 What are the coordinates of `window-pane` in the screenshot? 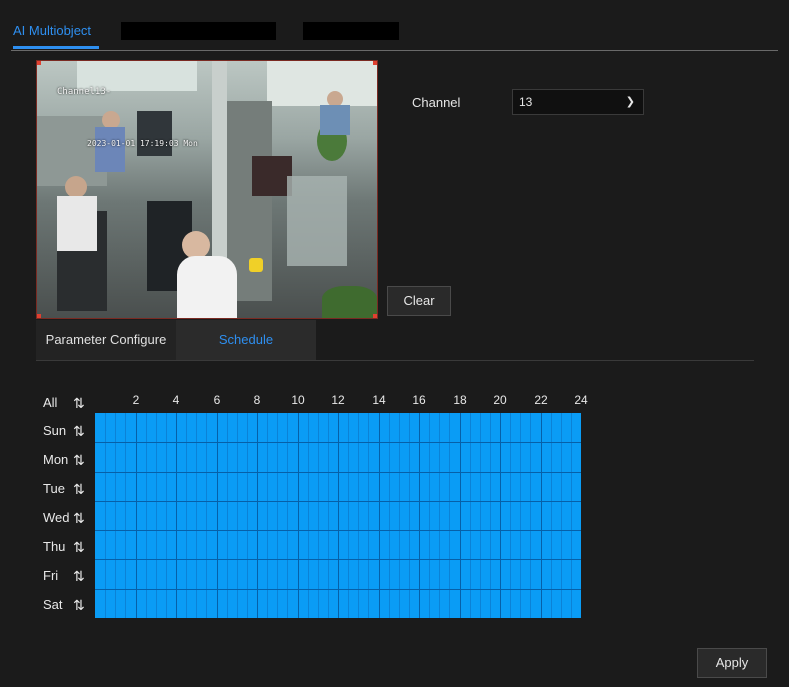 It's located at (322, 83).